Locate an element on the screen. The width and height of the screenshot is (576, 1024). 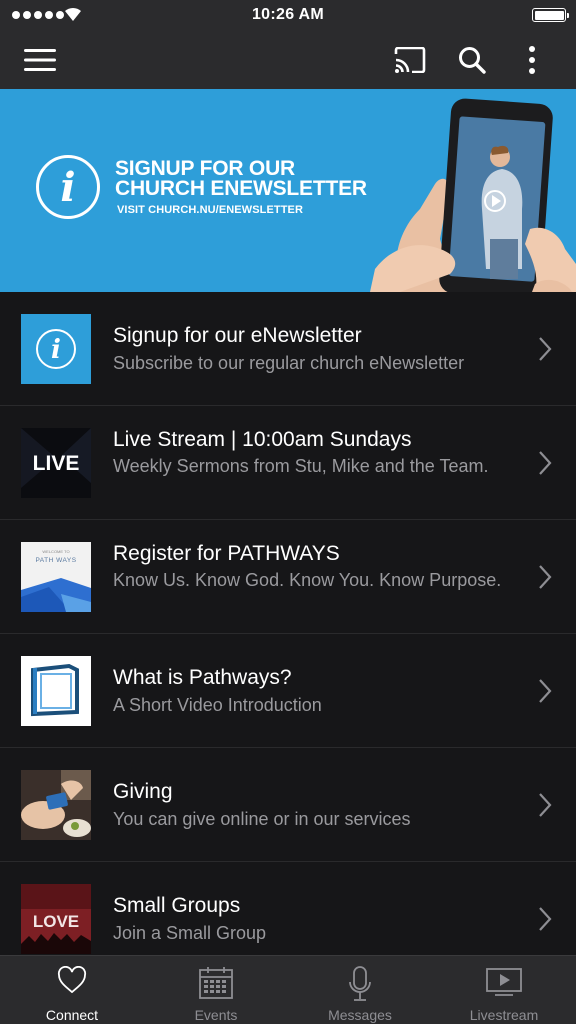
menu-icon is located at coordinates (40, 59).